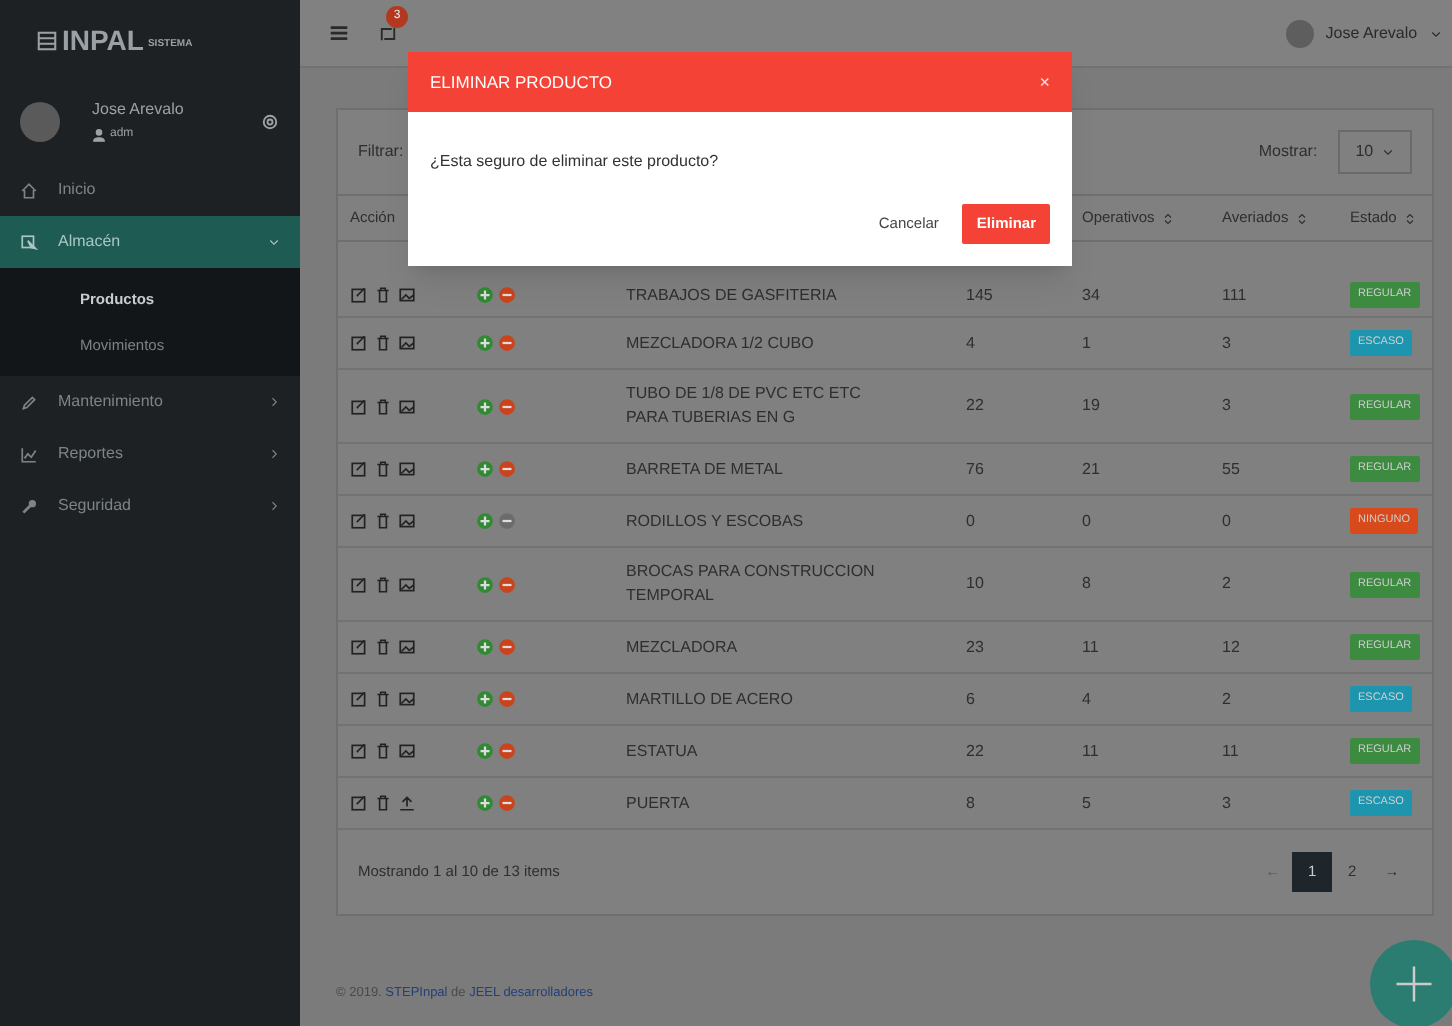 This screenshot has height=1026, width=1452. Describe the element at coordinates (381, 152) in the screenshot. I see `filter-label: Filtrar:` at that location.